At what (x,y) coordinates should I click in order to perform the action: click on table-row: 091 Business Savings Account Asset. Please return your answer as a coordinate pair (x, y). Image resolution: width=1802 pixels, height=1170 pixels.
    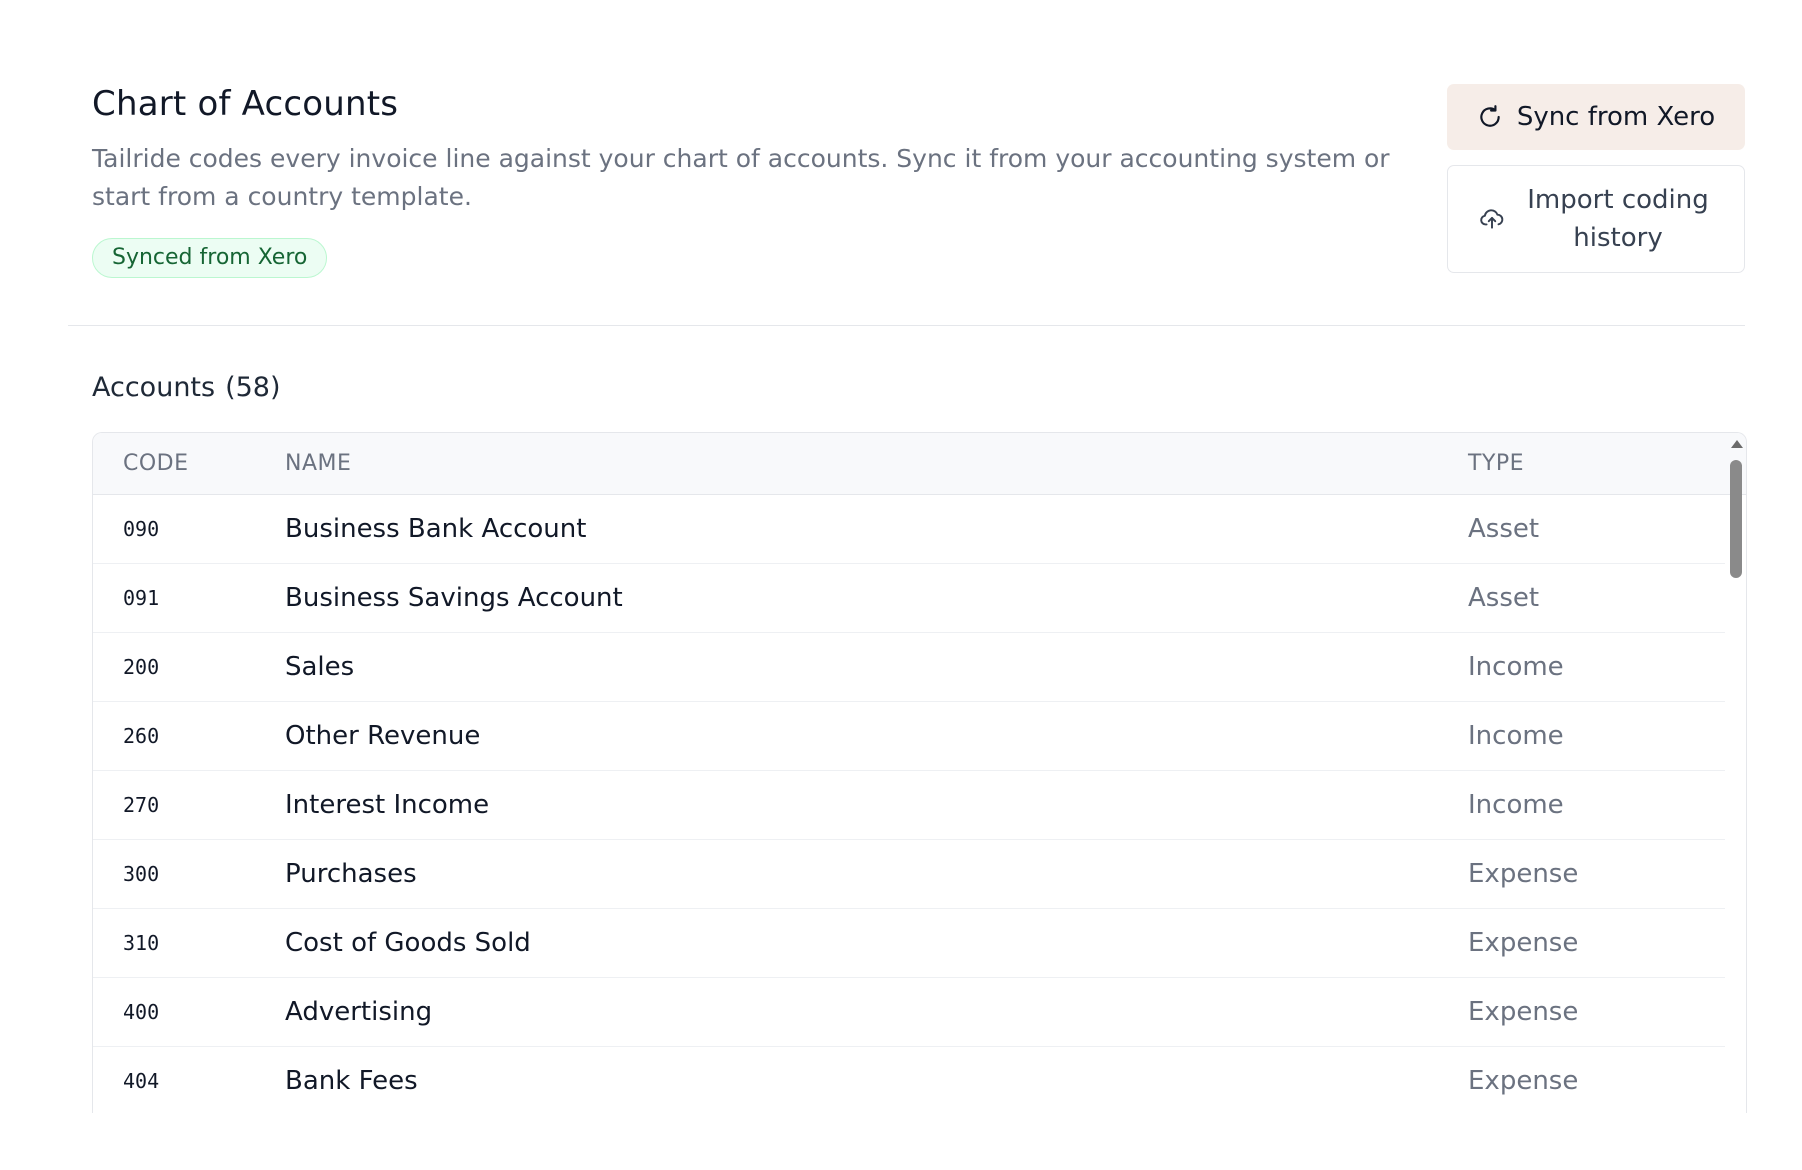
    Looking at the image, I should click on (909, 598).